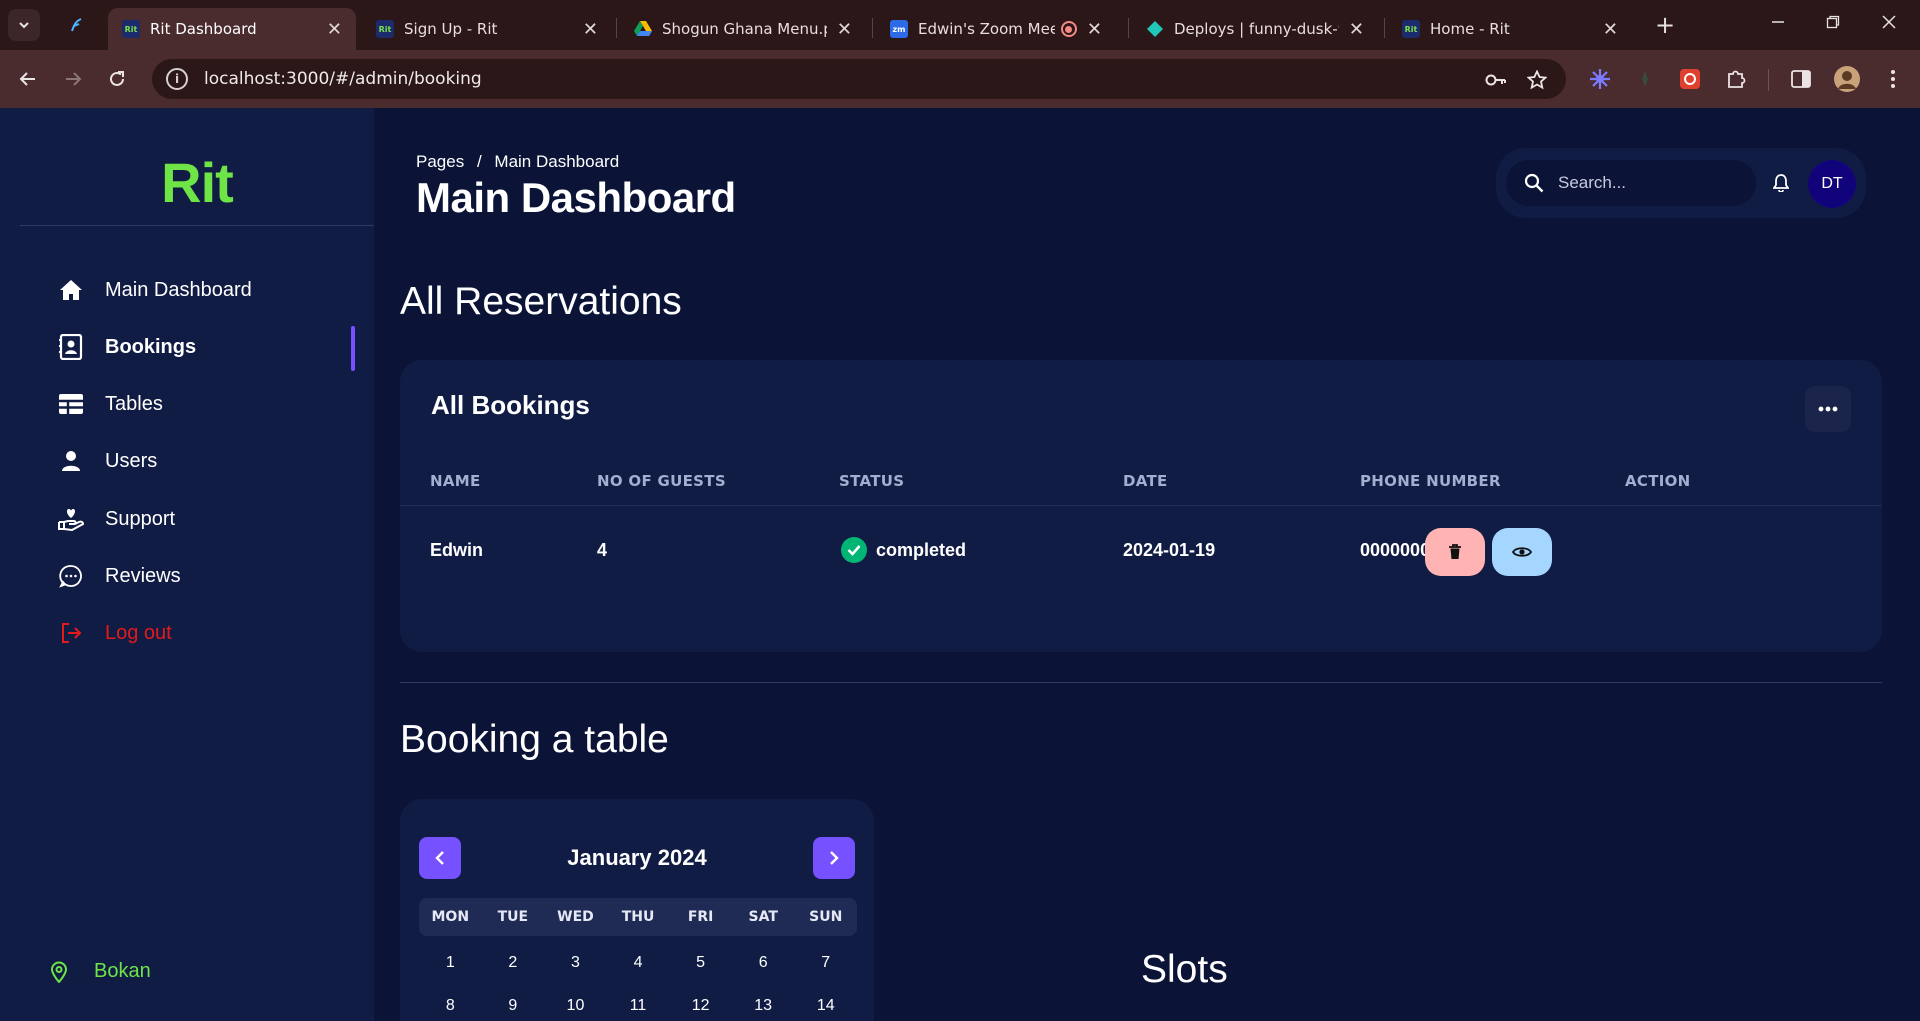 The width and height of the screenshot is (1920, 1021). I want to click on zoom-favicon-icon: zm, so click(899, 29).